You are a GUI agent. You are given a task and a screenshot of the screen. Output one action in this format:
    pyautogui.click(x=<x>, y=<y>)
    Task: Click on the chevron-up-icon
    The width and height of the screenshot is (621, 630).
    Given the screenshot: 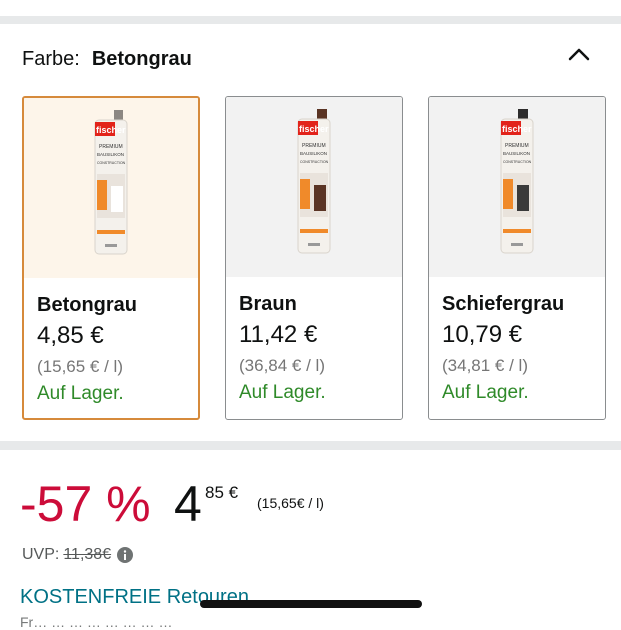 What is the action you would take?
    pyautogui.click(x=579, y=54)
    